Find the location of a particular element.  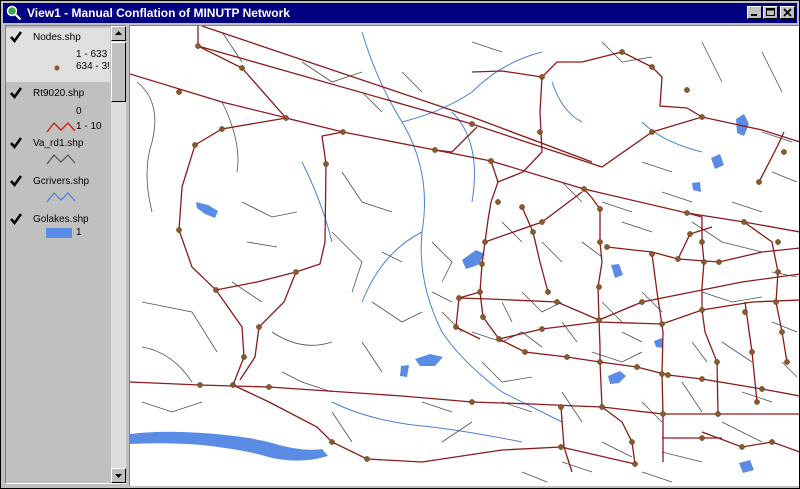

legend-label: 634 - 3! is located at coordinates (93, 66).